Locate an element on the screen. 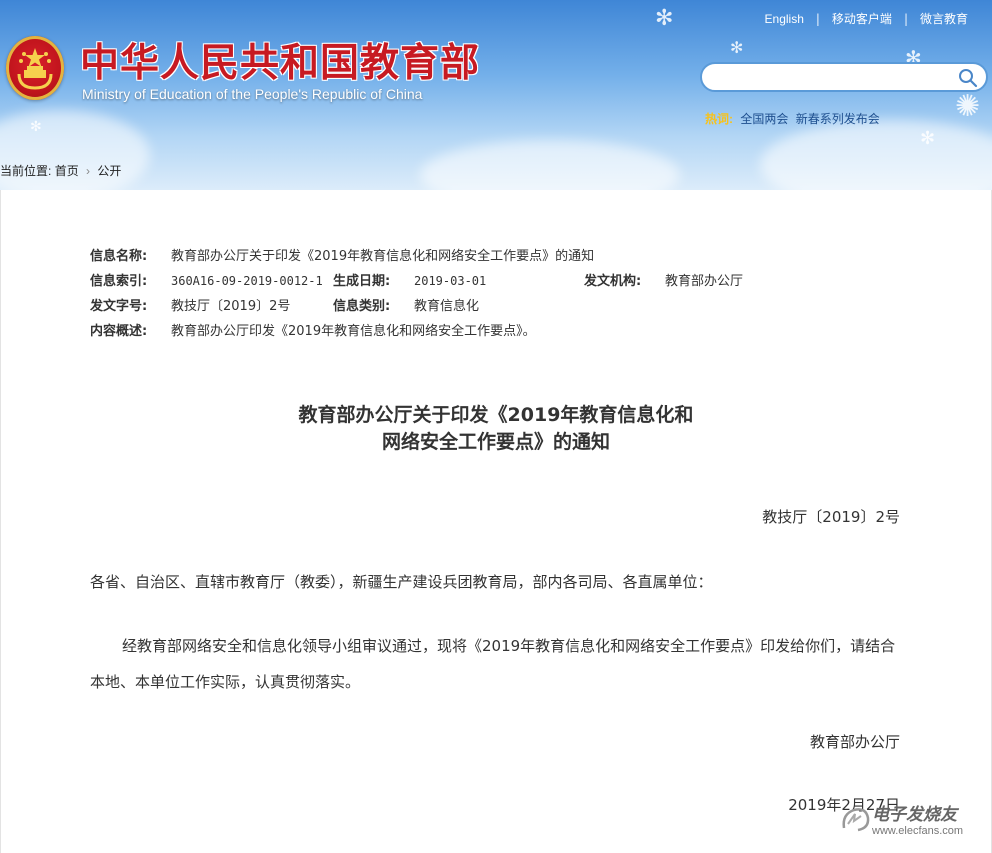 Image resolution: width=992 pixels, height=853 pixels. summary-label: 内容概述: is located at coordinates (119, 331).